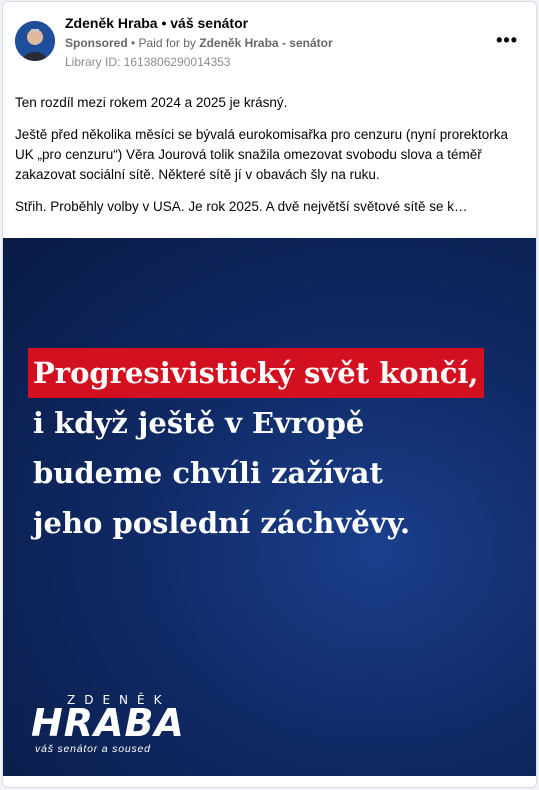  I want to click on headline-line: budeme chvíli zažívat, so click(208, 473).